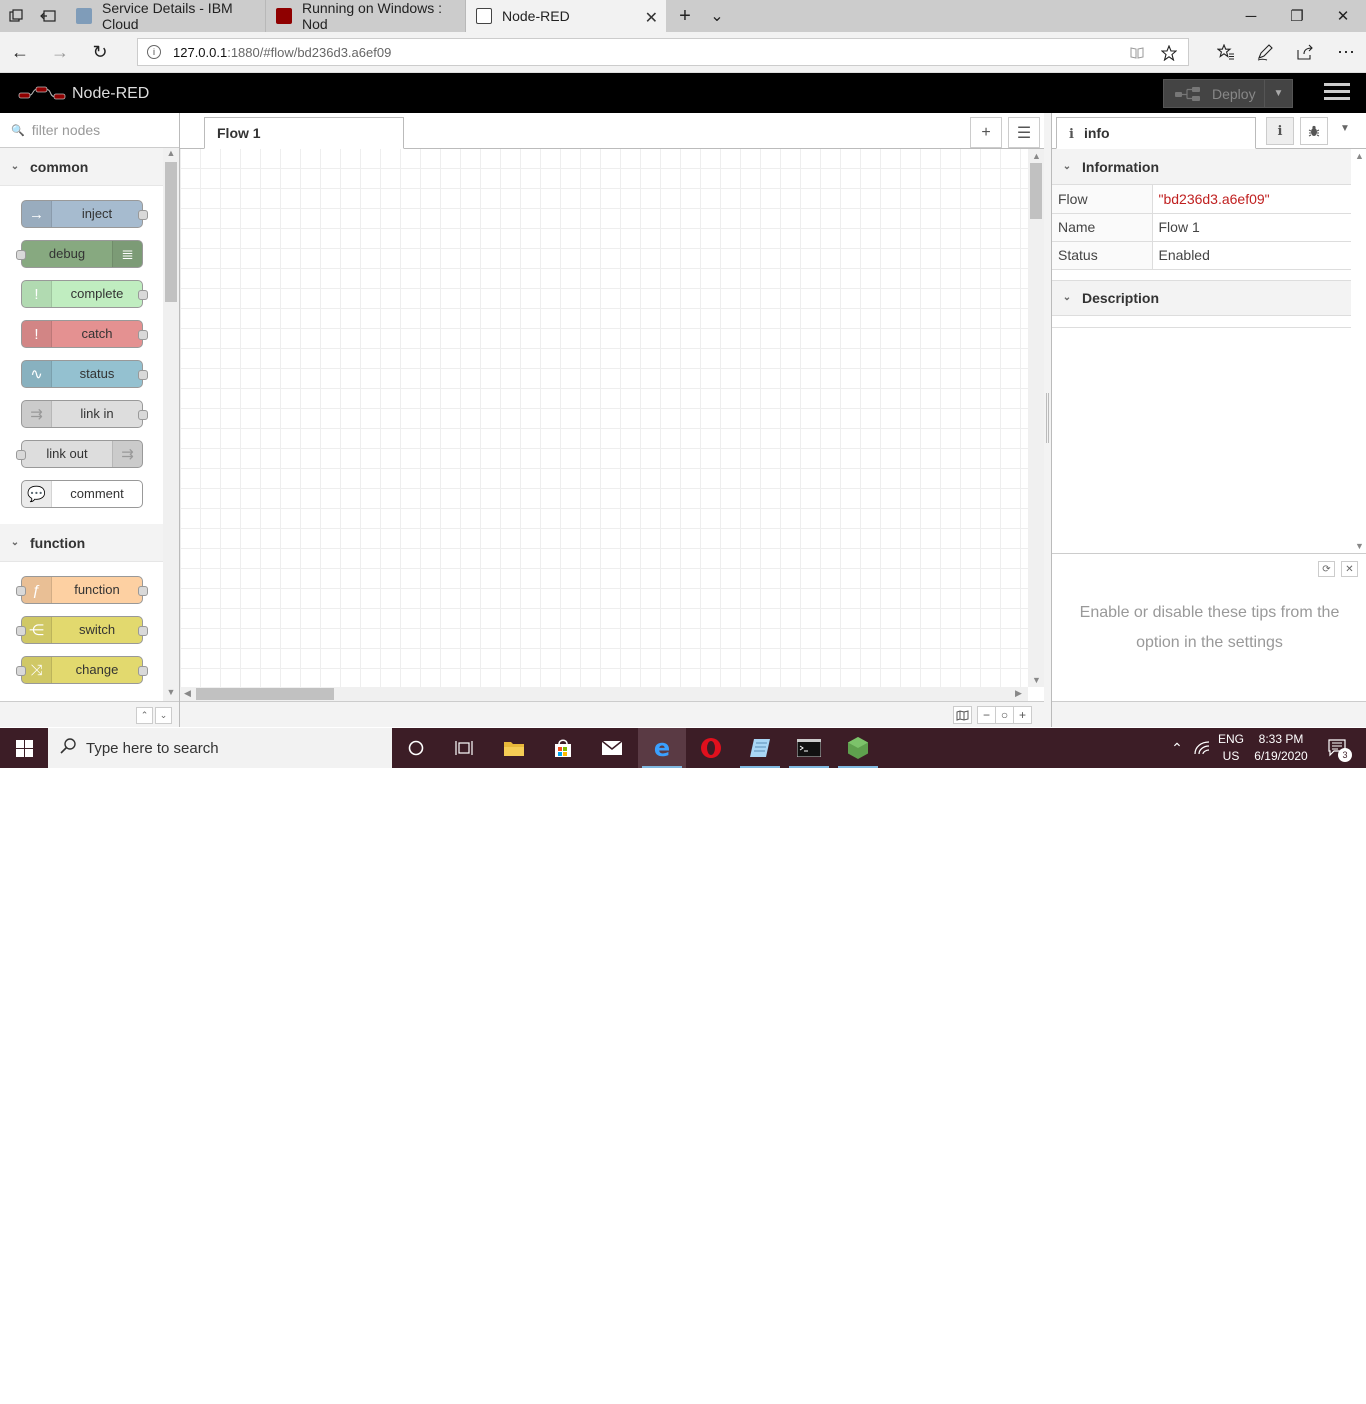 The width and height of the screenshot is (1366, 1404). What do you see at coordinates (760, 748) in the screenshot?
I see `notepad-icon` at bounding box center [760, 748].